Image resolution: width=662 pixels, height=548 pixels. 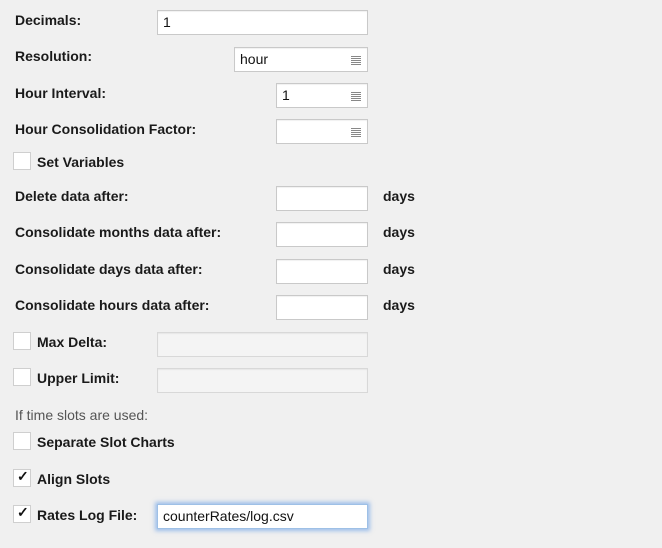 I want to click on consolidate-days-label: Consolidate days data after:, so click(x=109, y=269).